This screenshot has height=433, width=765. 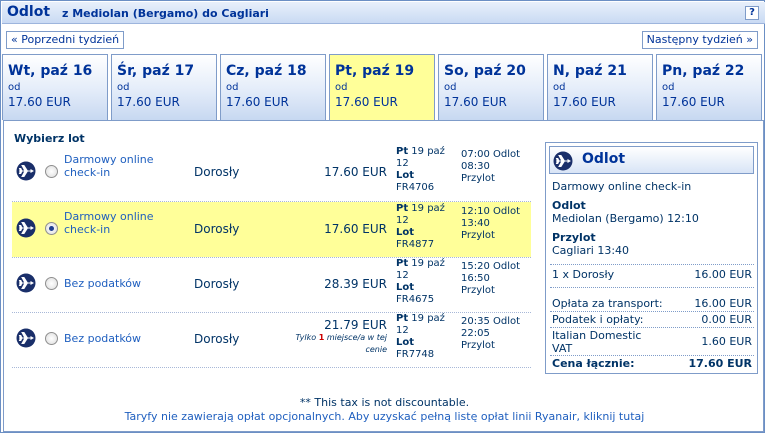 What do you see at coordinates (355, 325) in the screenshot?
I see `flight-price: 21.79 EUR` at bounding box center [355, 325].